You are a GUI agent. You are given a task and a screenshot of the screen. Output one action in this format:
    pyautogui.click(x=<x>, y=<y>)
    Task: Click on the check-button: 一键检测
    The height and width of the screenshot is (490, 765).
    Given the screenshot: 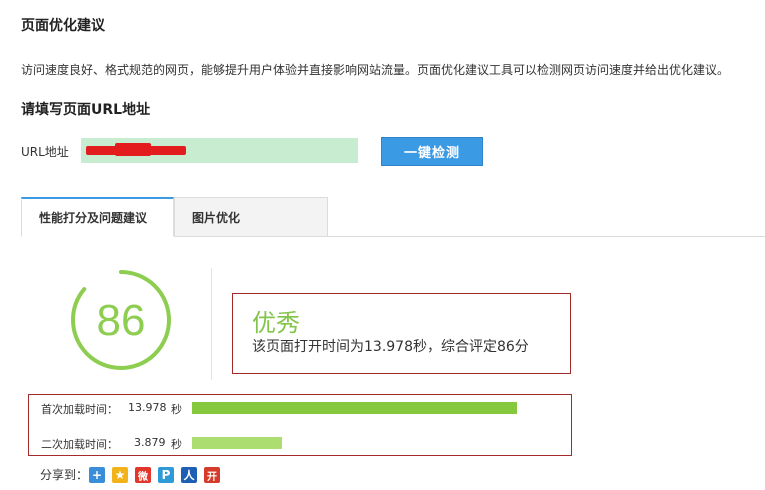 What is the action you would take?
    pyautogui.click(x=432, y=151)
    